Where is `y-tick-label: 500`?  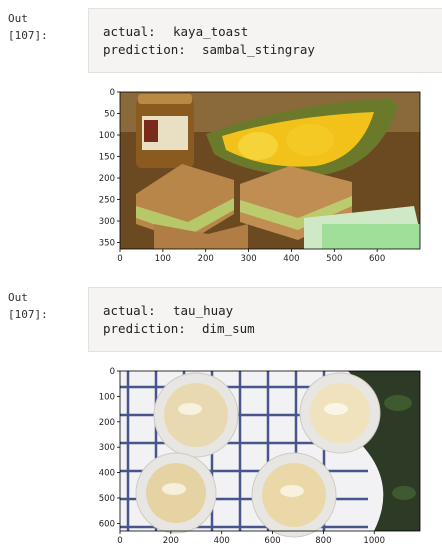 y-tick-label: 500 is located at coordinates (107, 499).